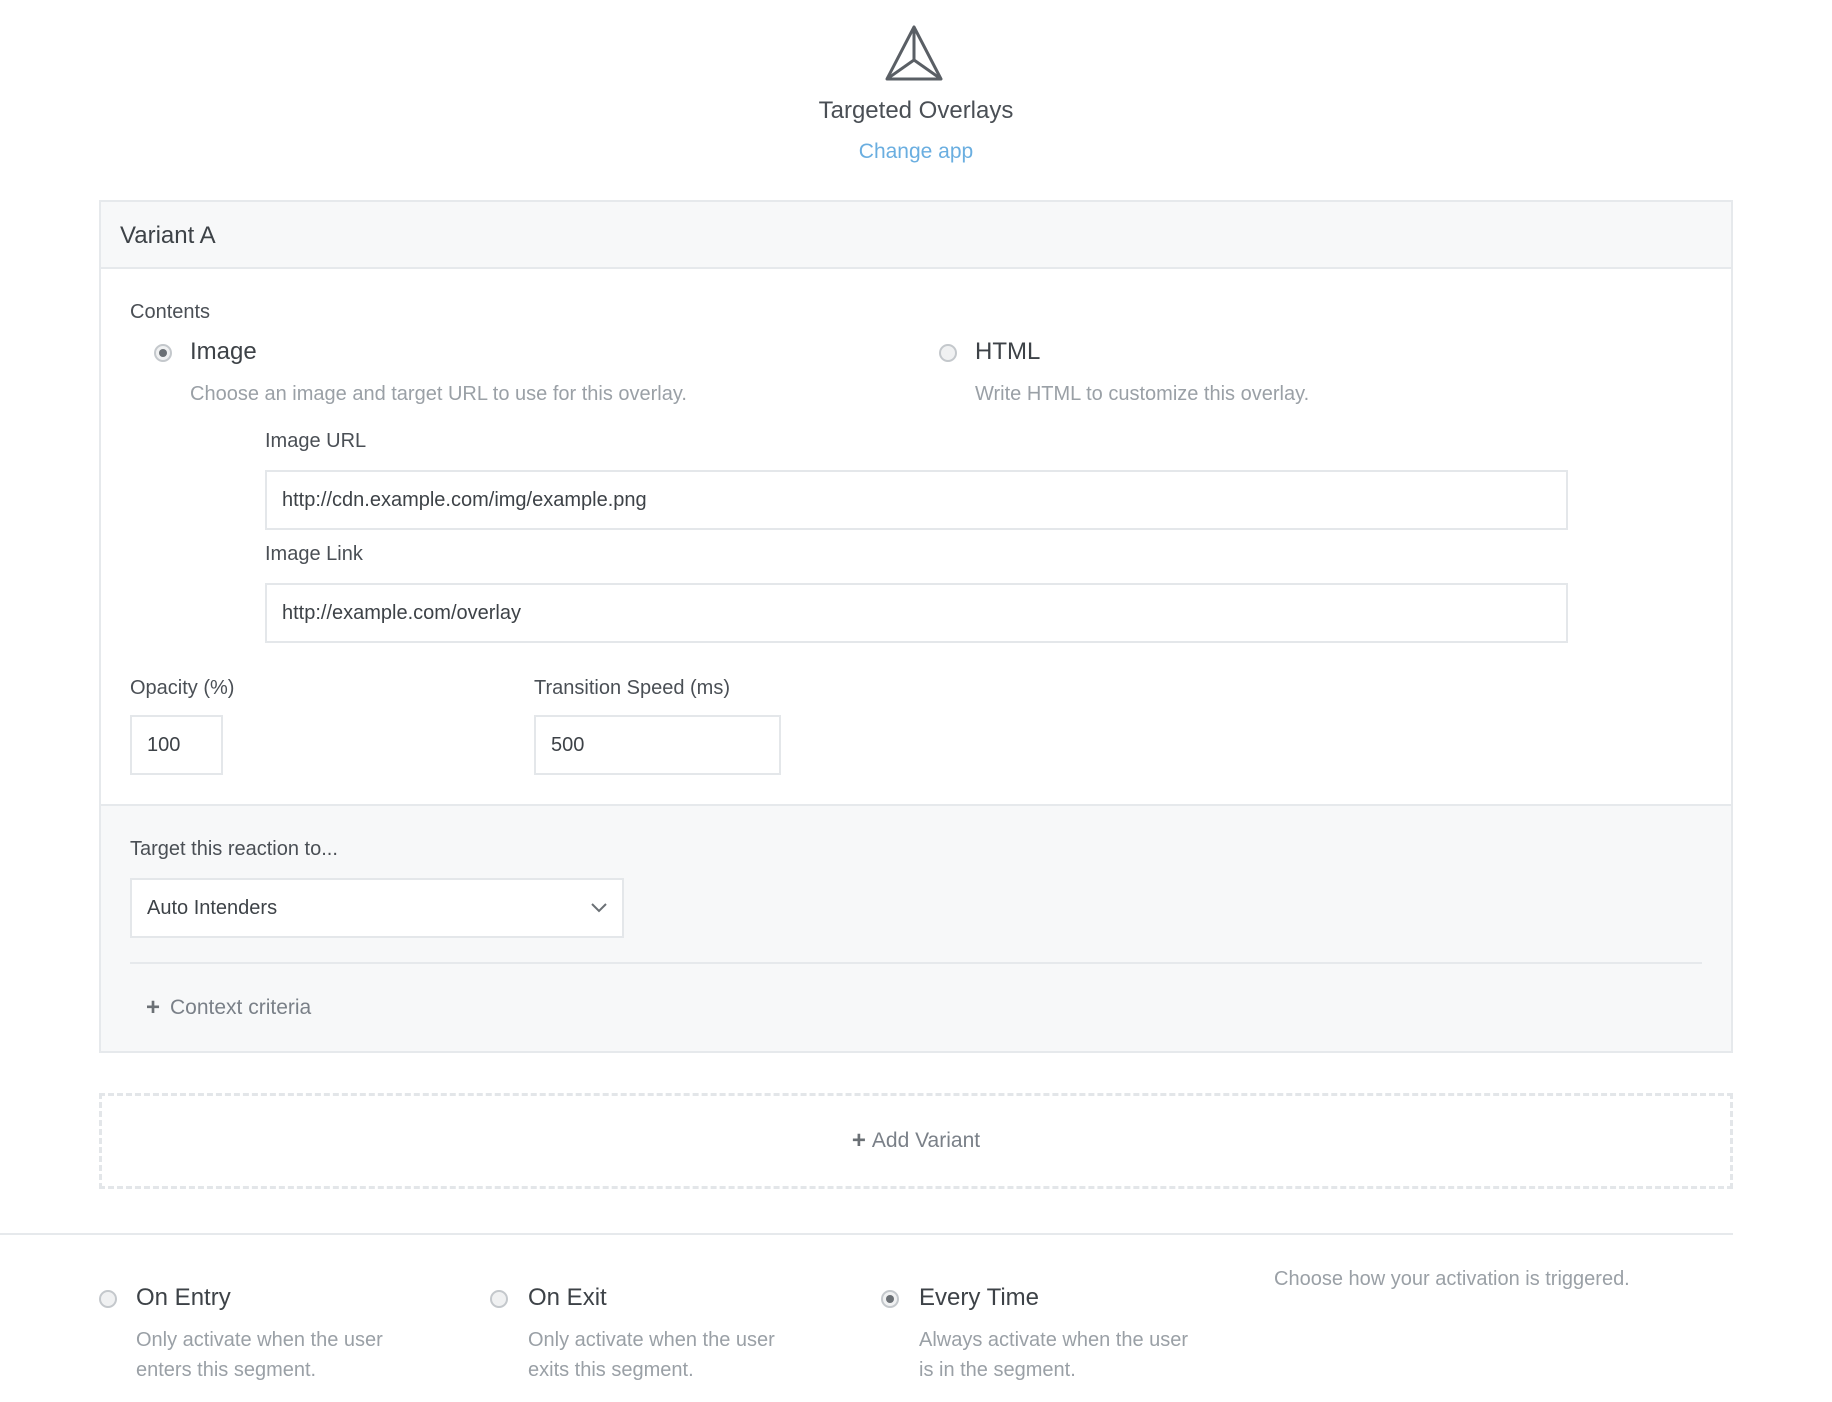 The width and height of the screenshot is (1832, 1402). Describe the element at coordinates (108, 1299) in the screenshot. I see `on-entry-radio` at that location.